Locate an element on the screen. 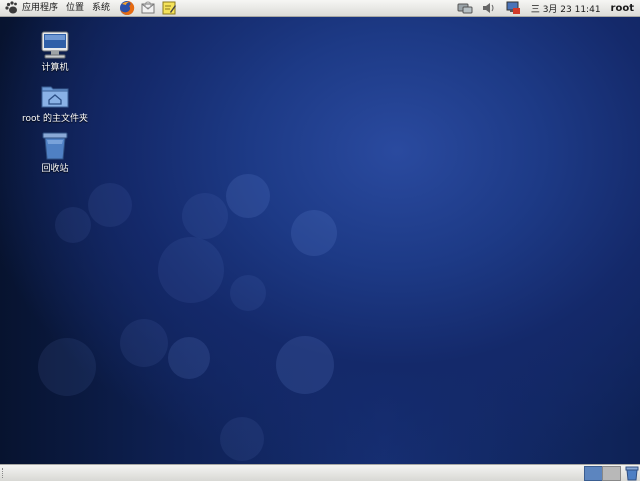 The height and width of the screenshot is (481, 640). gnome-foot-icon is located at coordinates (11, 8).